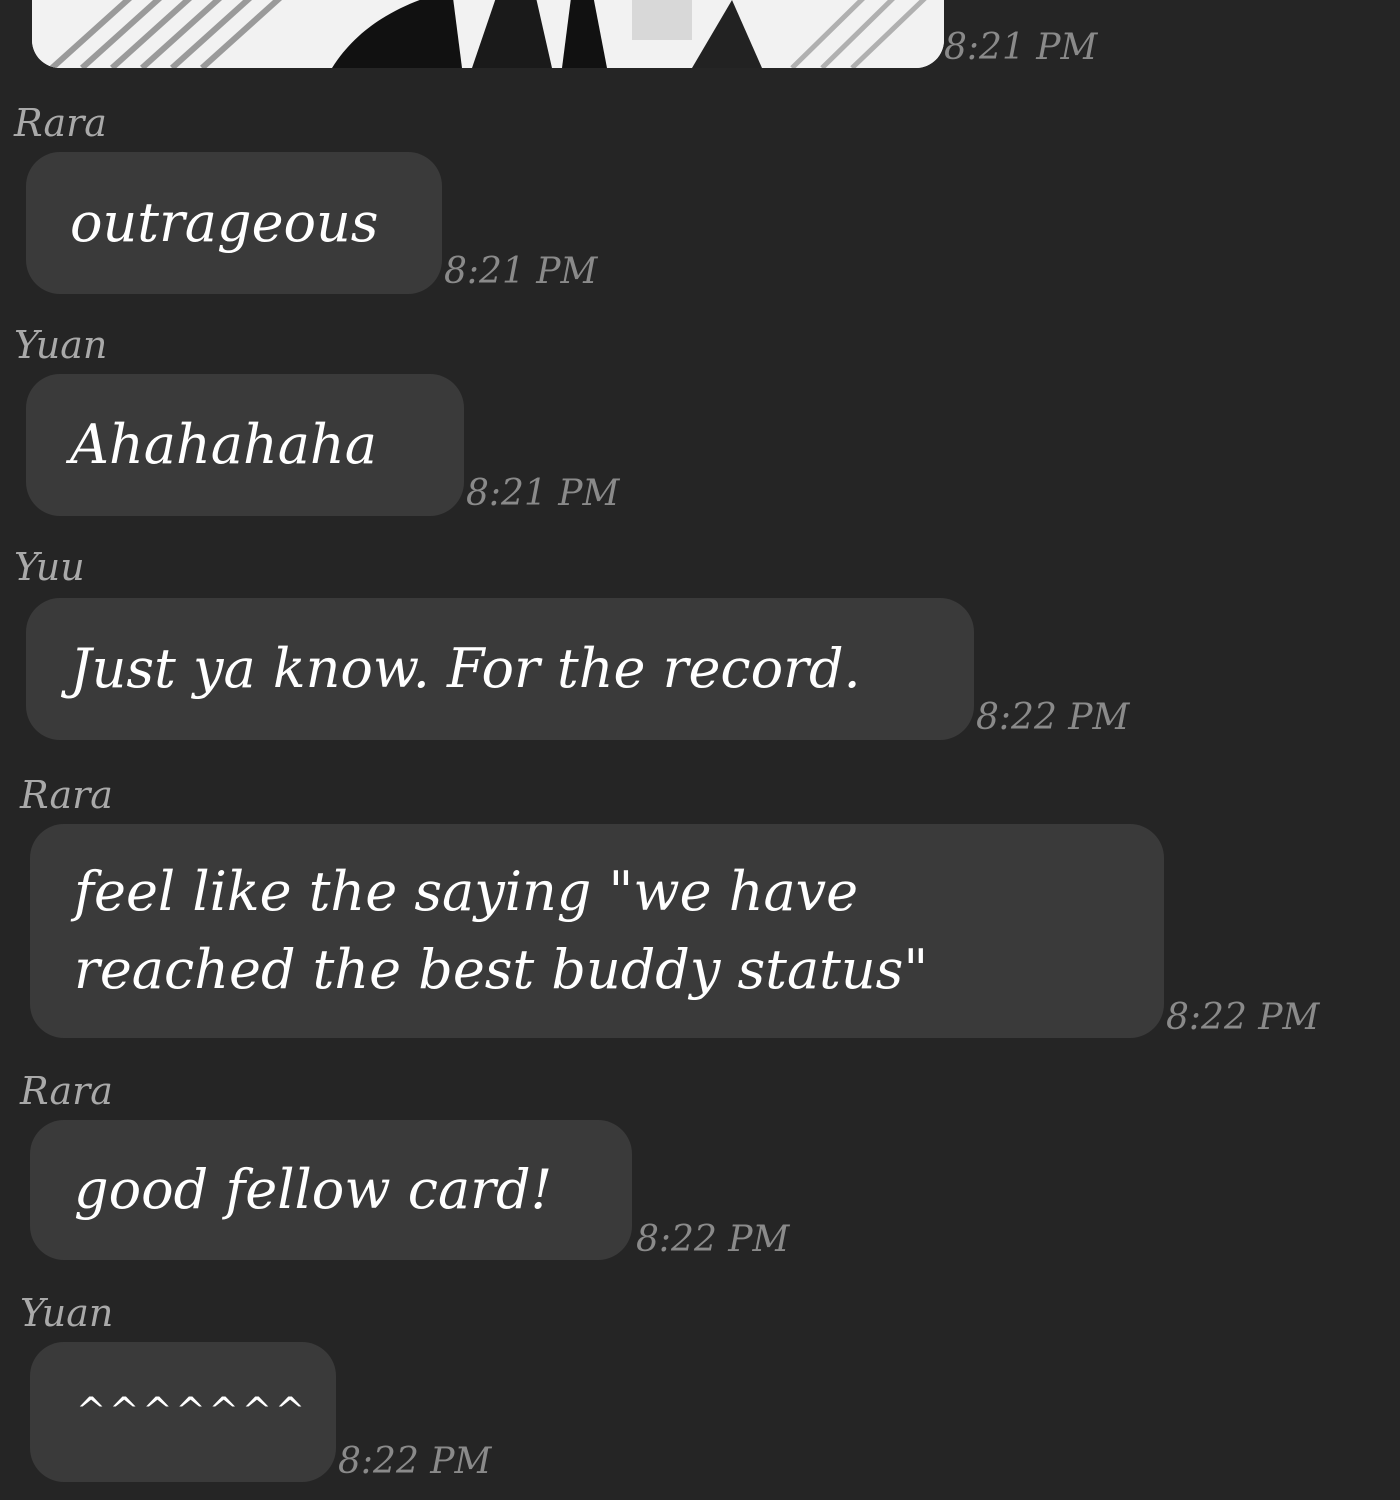  I want to click on message-bubble: Ahahahaha, so click(245, 445).